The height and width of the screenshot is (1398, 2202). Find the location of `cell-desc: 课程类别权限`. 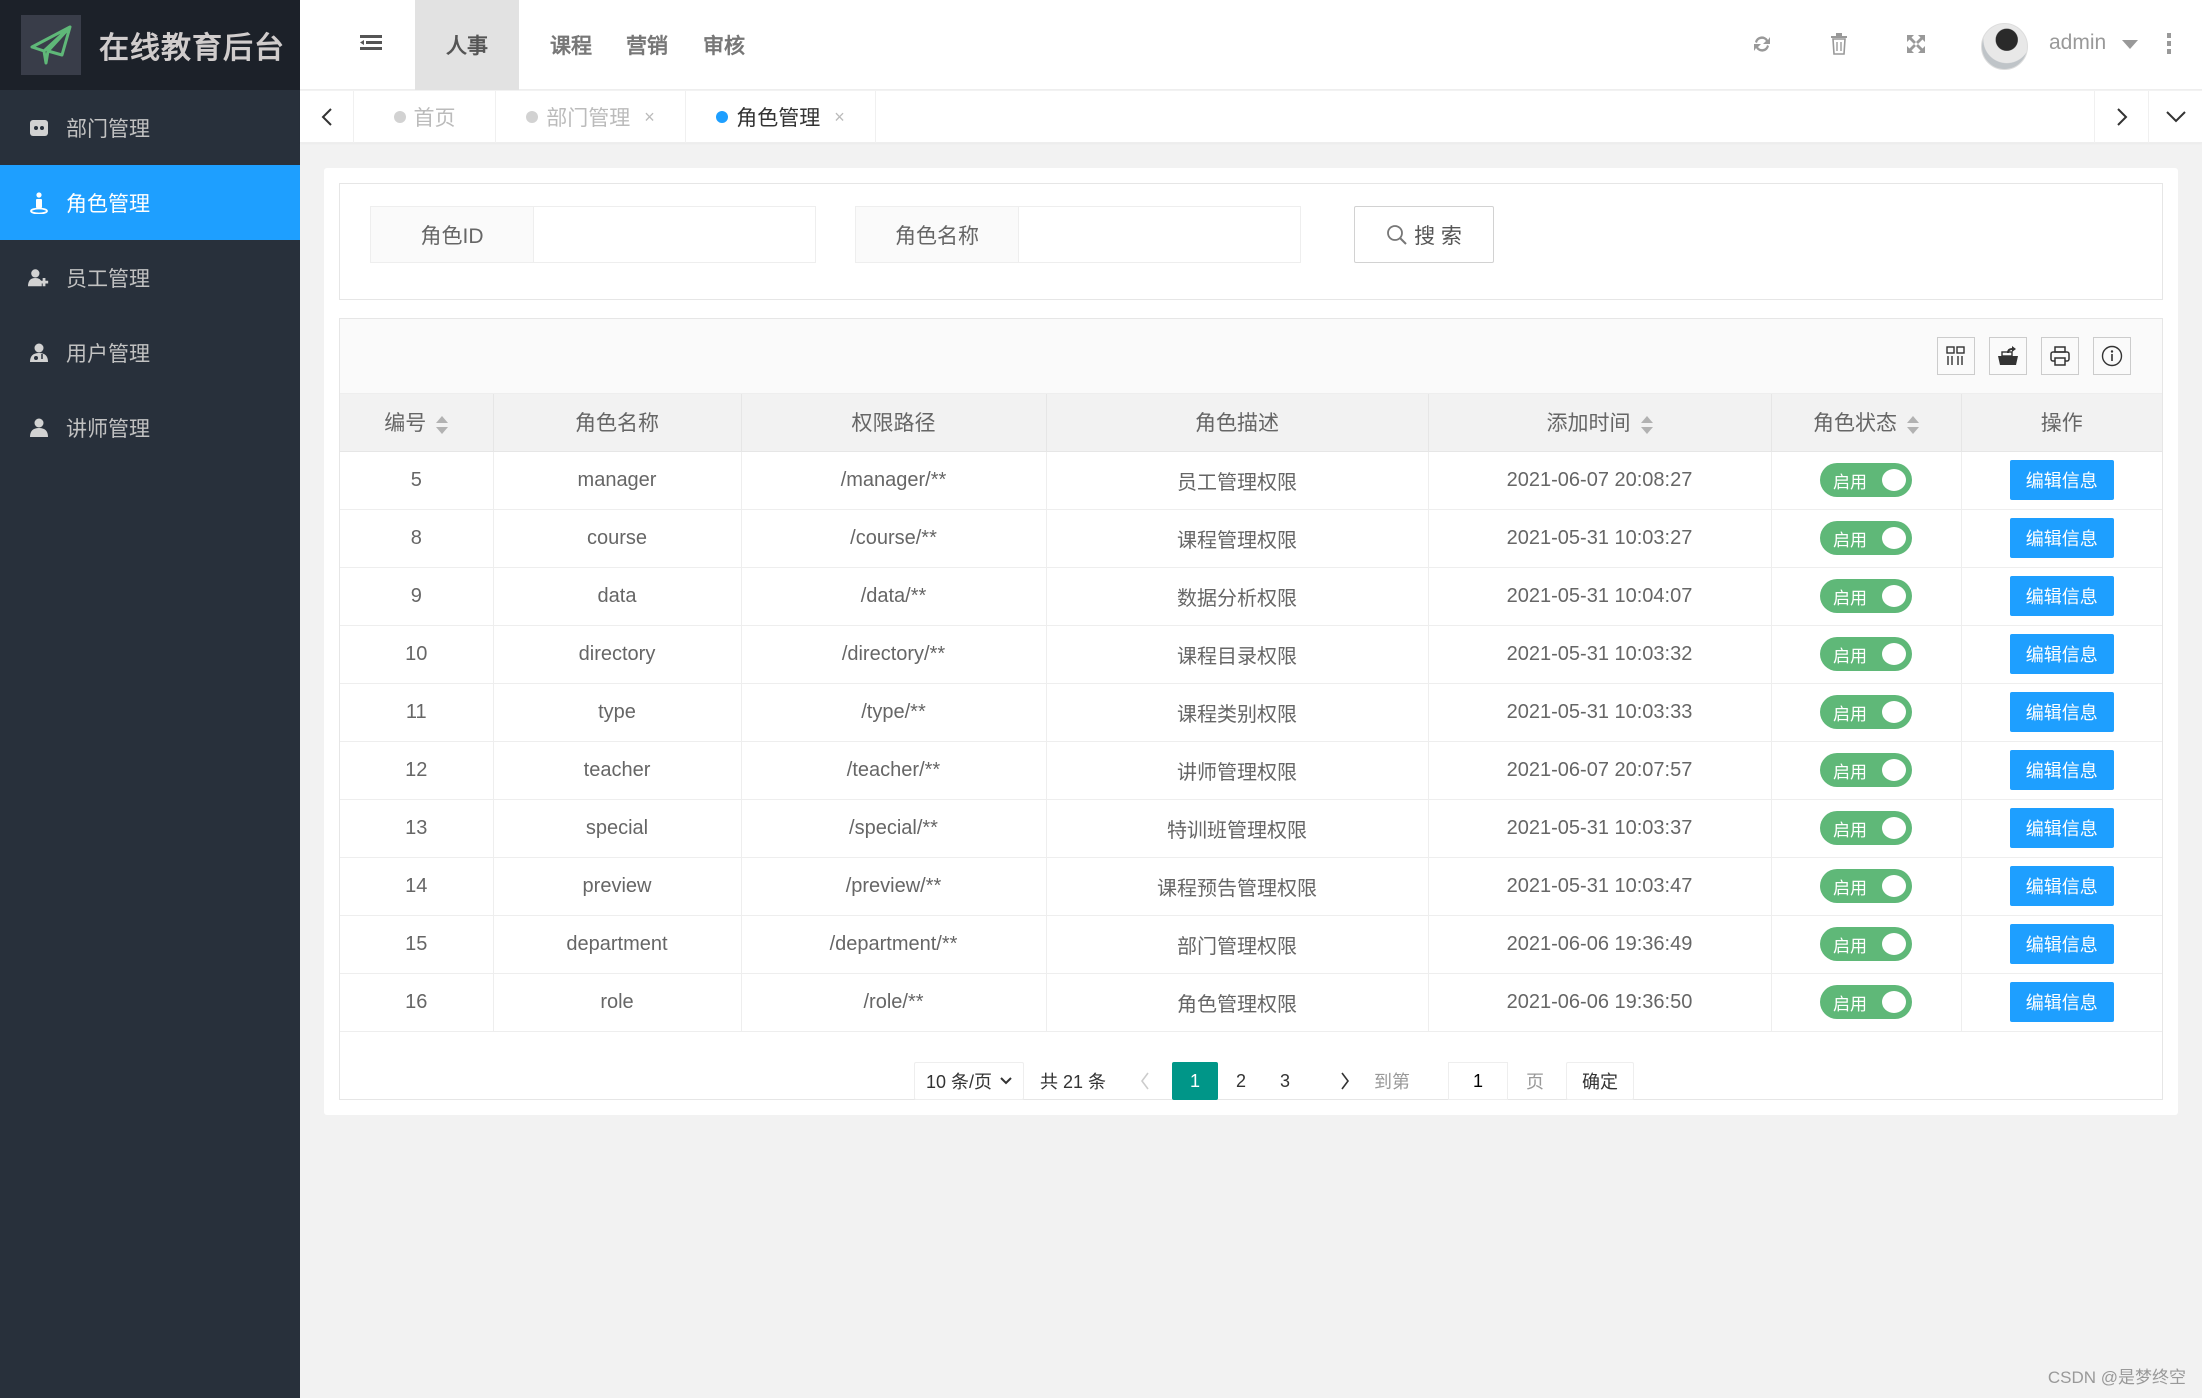

cell-desc: 课程类别权限 is located at coordinates (1237, 712).